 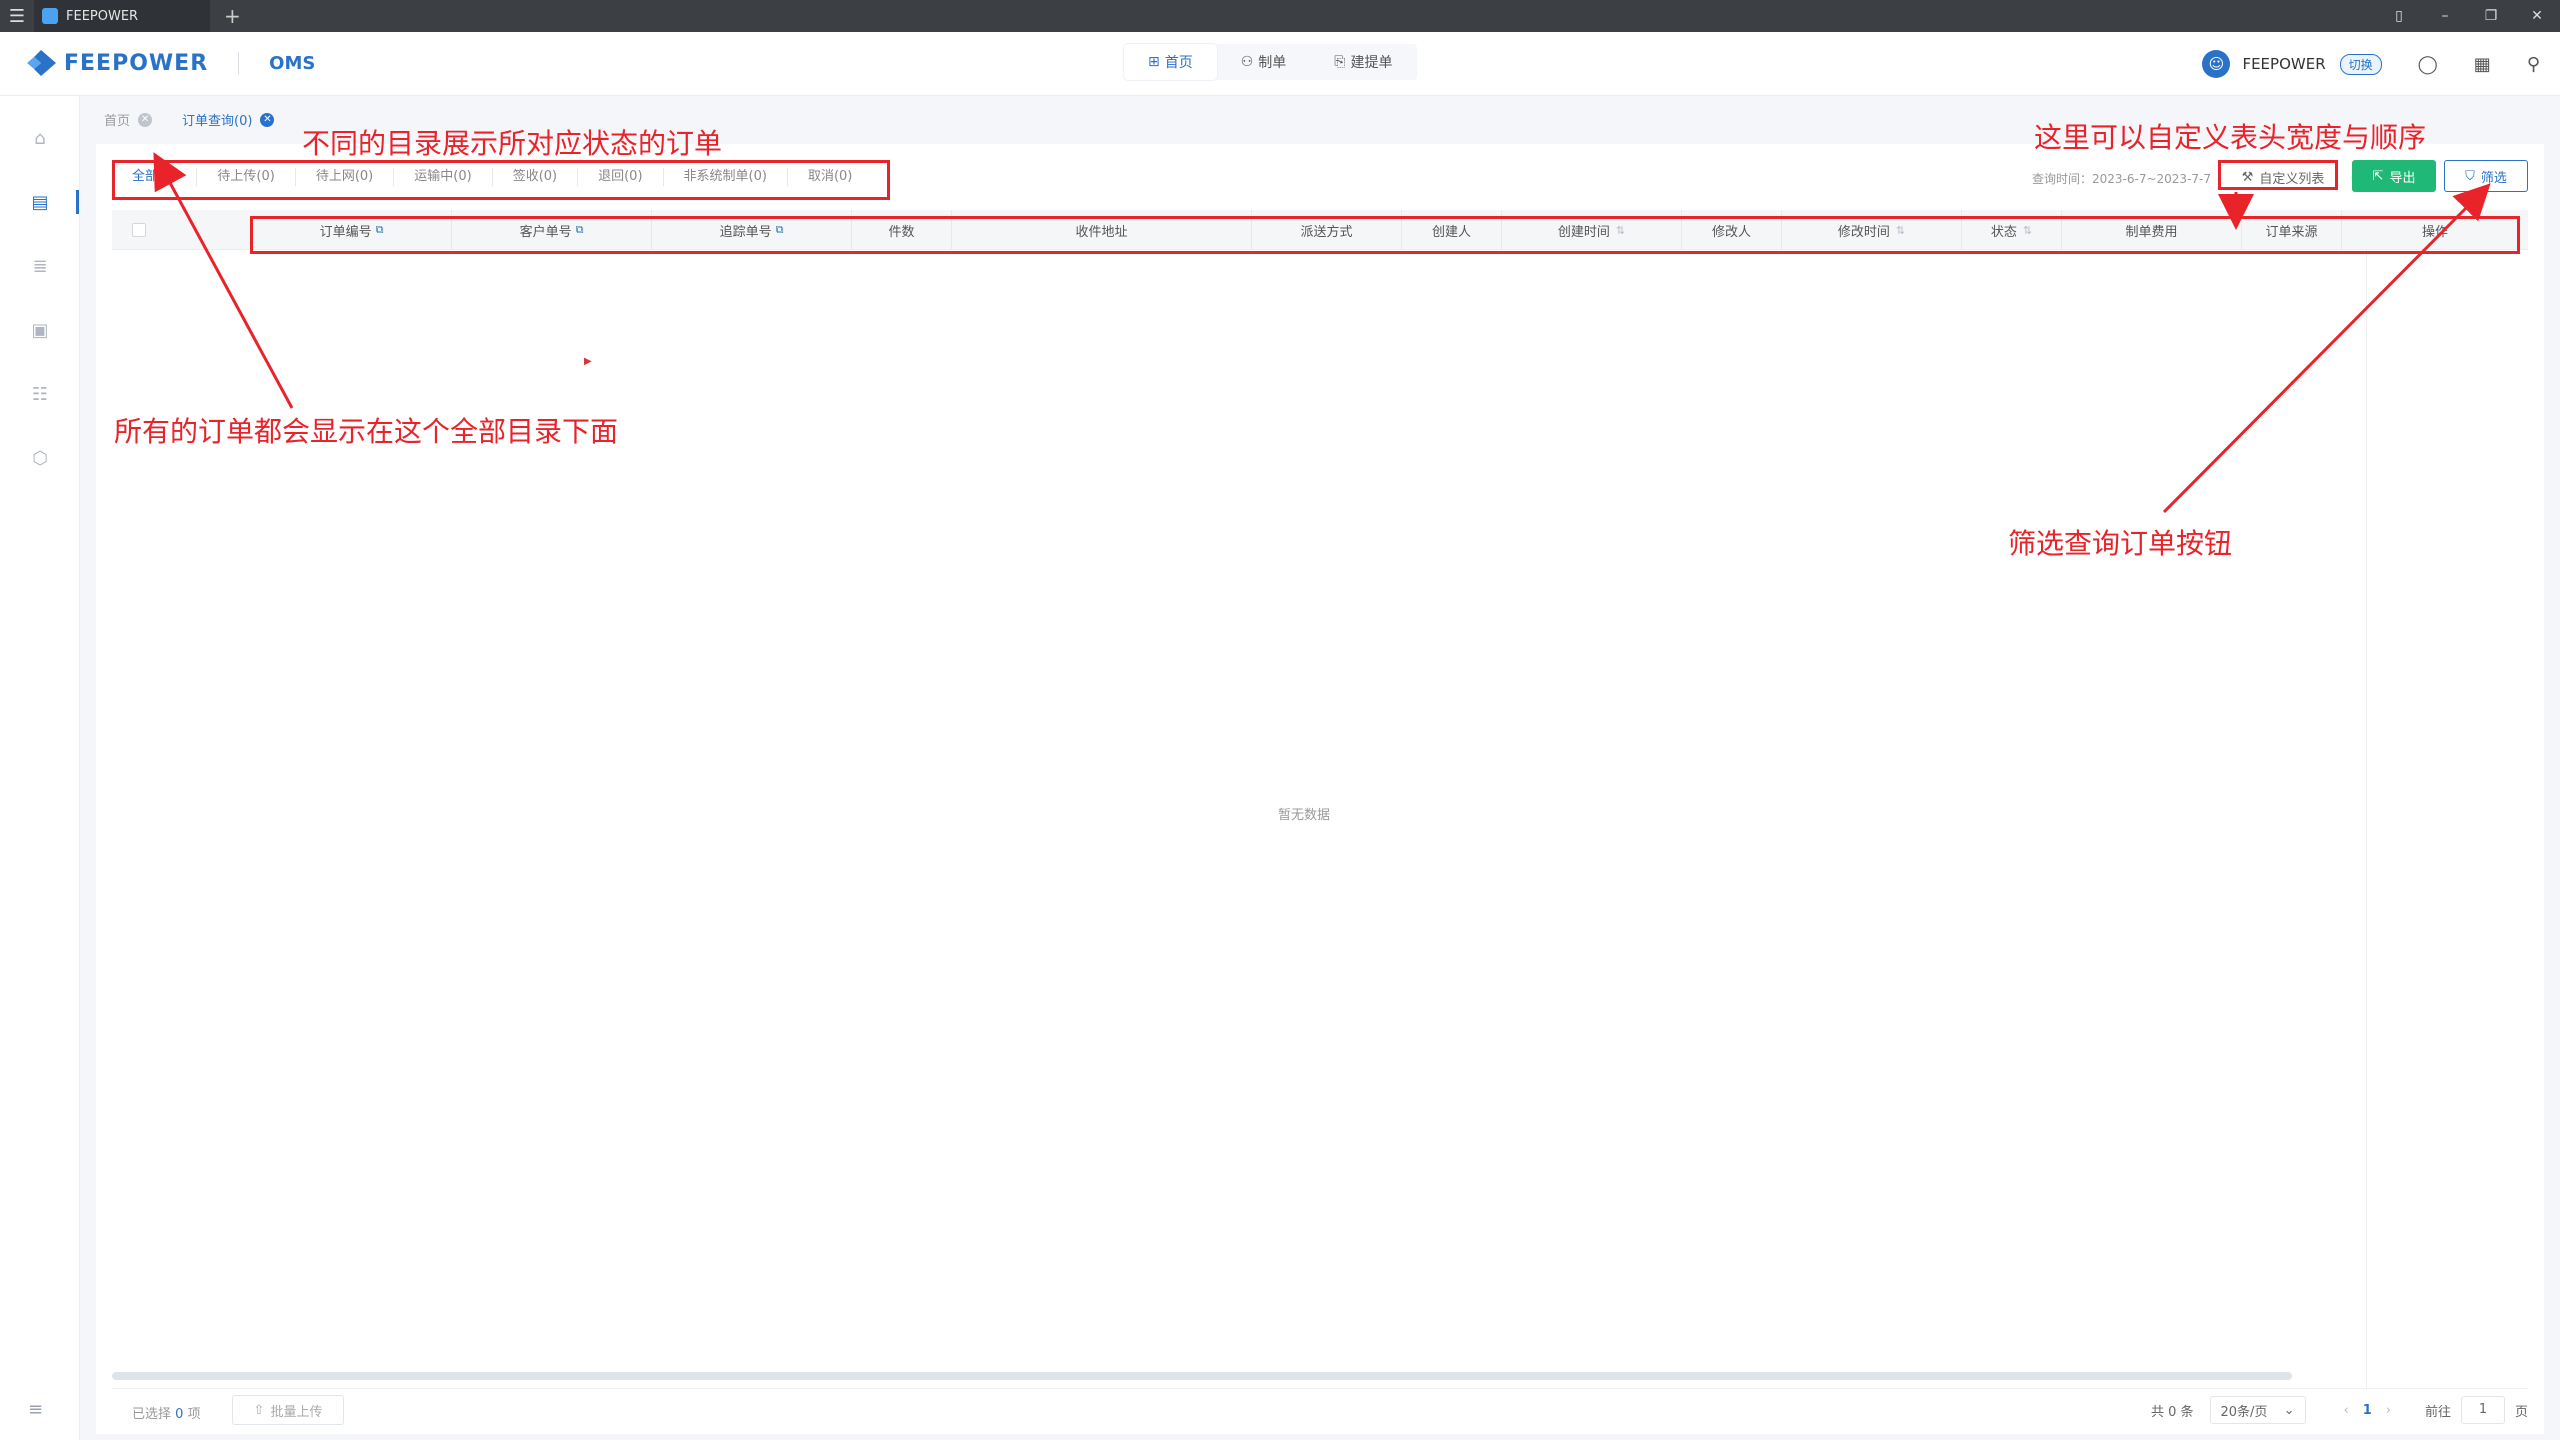 What do you see at coordinates (40, 768) in the screenshot?
I see `sidebar: ⌂ ▤ ≣ ▣ ☷ ⬡ ≡` at bounding box center [40, 768].